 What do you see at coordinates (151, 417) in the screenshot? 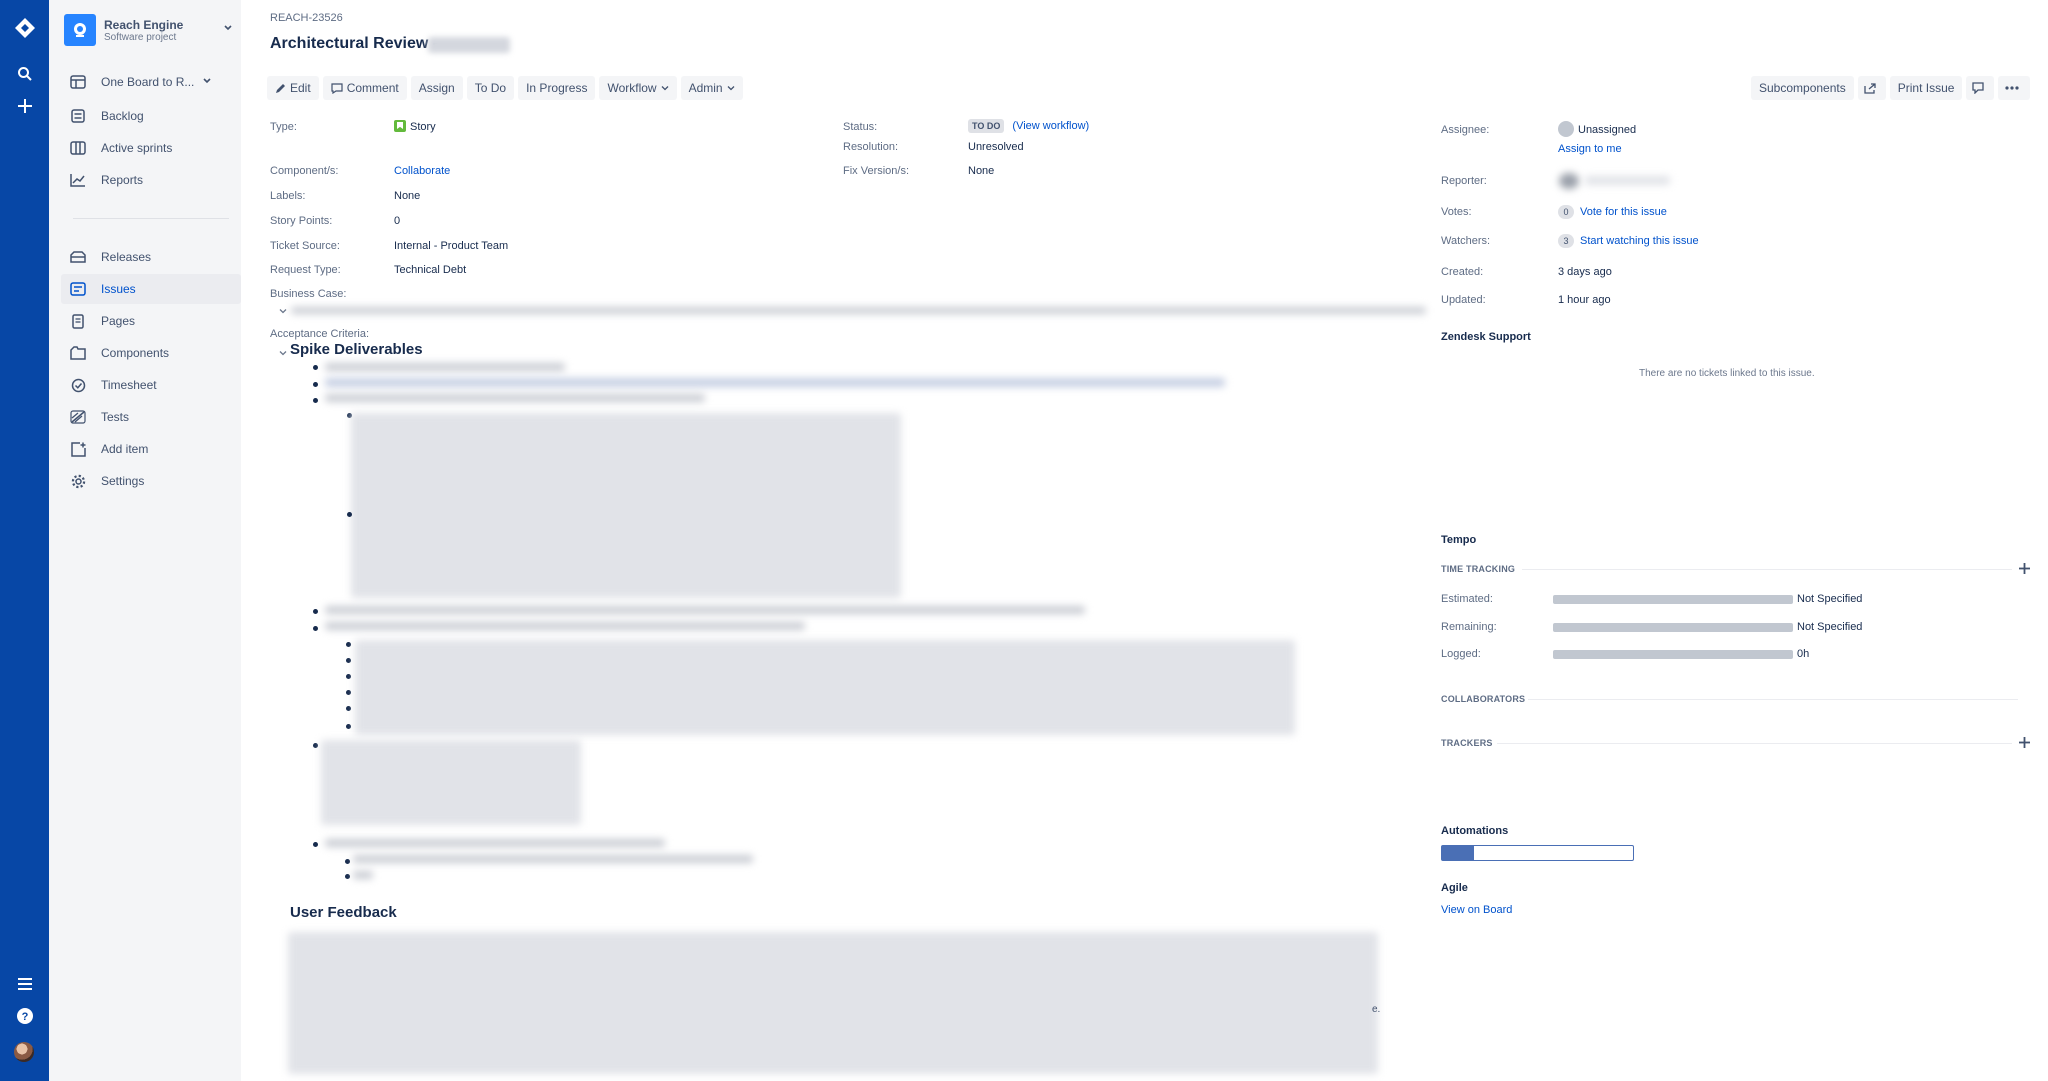
I see `sidebar-item-tests: Tests` at bounding box center [151, 417].